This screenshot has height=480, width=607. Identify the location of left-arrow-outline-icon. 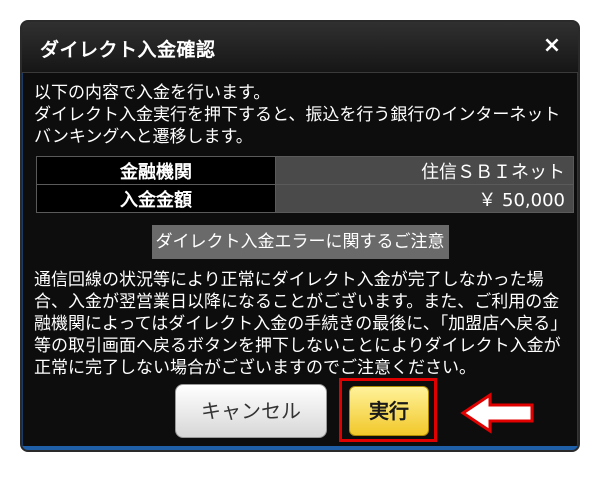
(497, 413).